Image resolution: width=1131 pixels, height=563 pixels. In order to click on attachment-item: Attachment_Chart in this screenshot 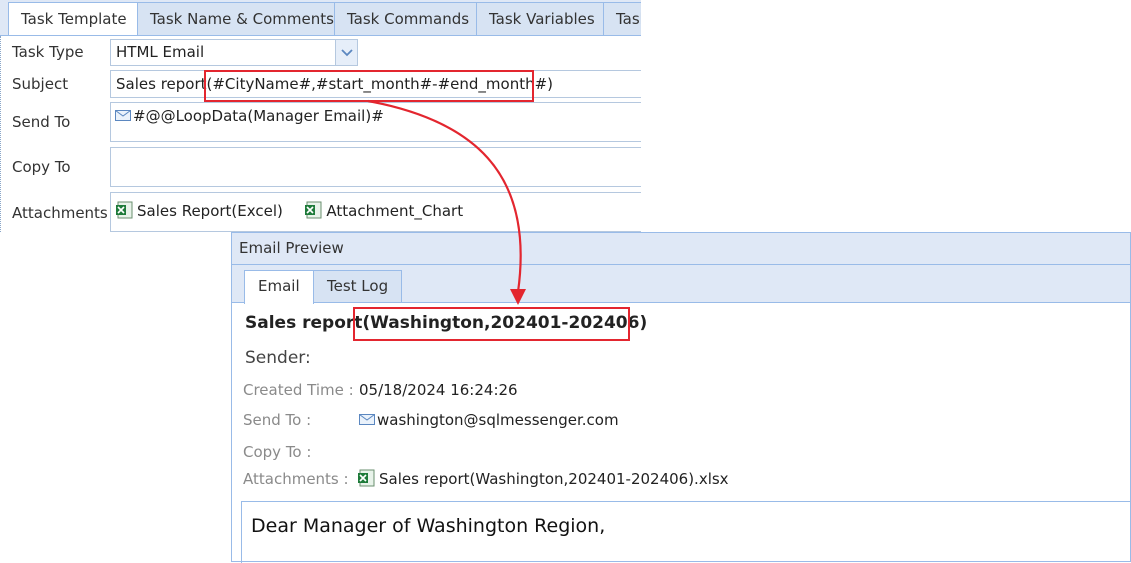, I will do `click(384, 210)`.